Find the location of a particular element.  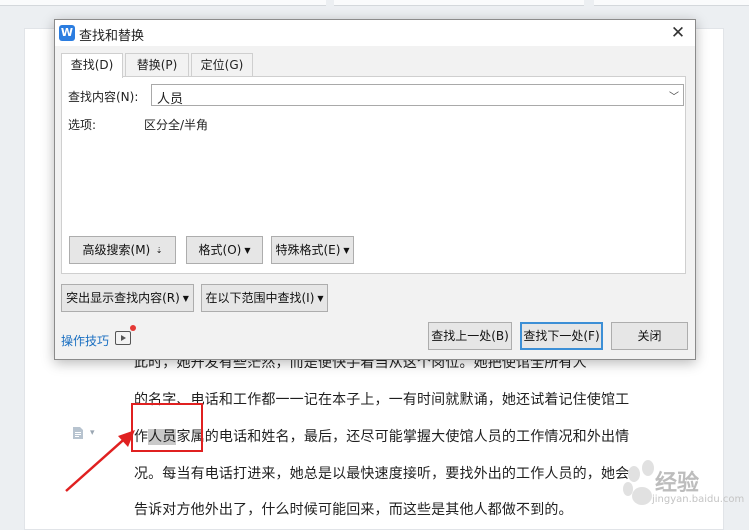

special-format-label: 特殊格式(E) is located at coordinates (308, 250).